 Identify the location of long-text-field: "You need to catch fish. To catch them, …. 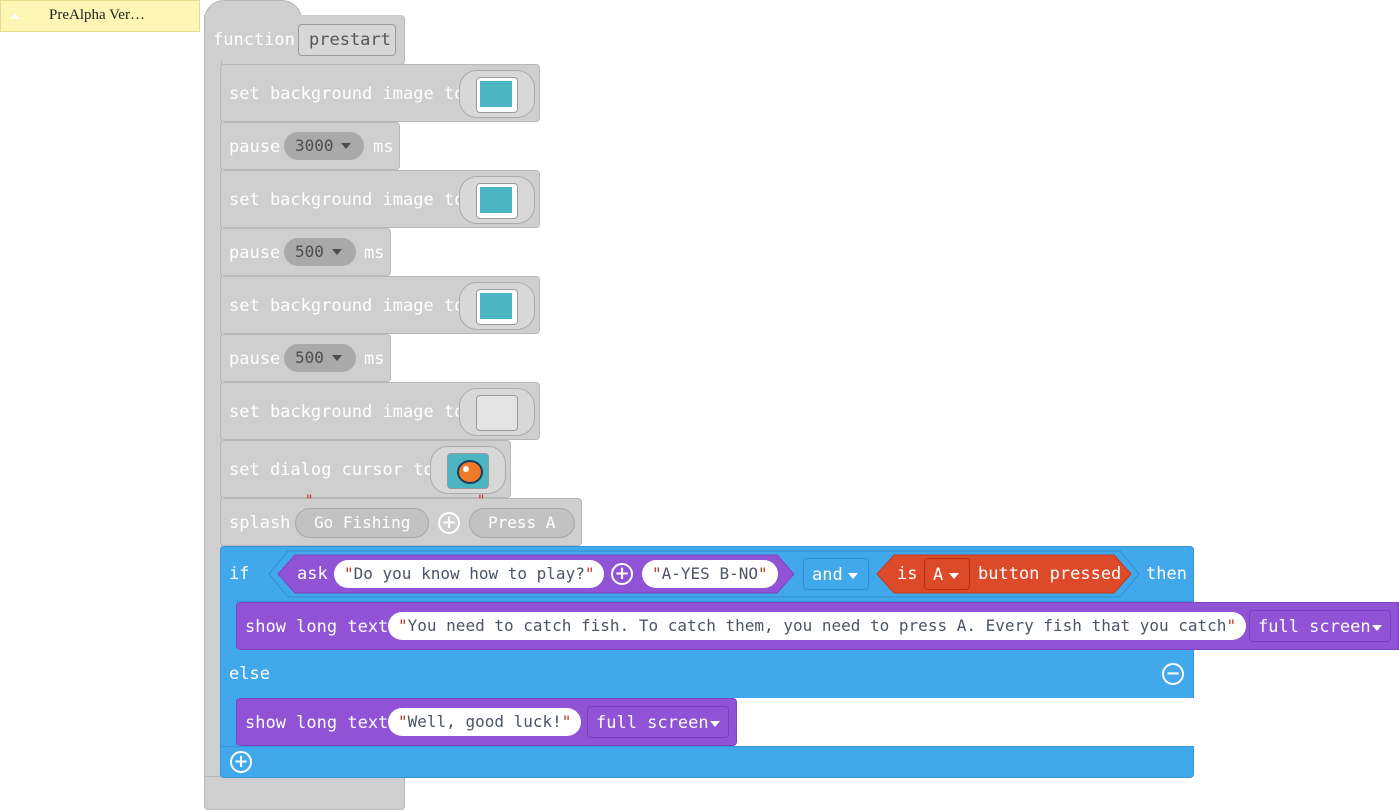
(817, 626).